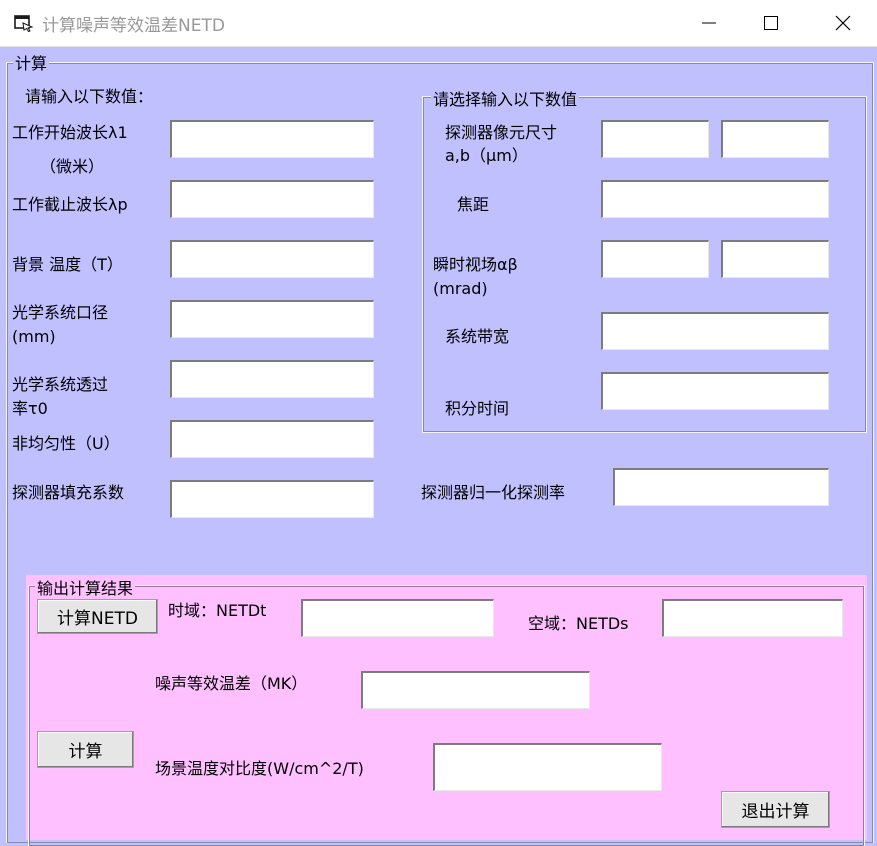  Describe the element at coordinates (133, 26) in the screenshot. I see `window-title: 计算噪声等效温差NETD` at that location.